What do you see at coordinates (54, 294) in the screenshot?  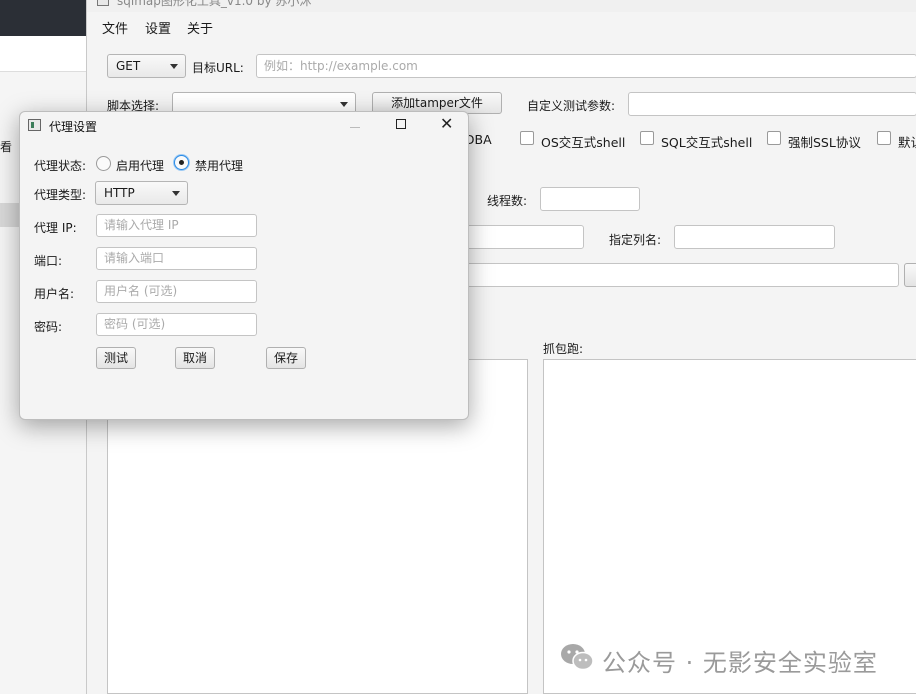 I see `proxy-username-label: 用户名:` at bounding box center [54, 294].